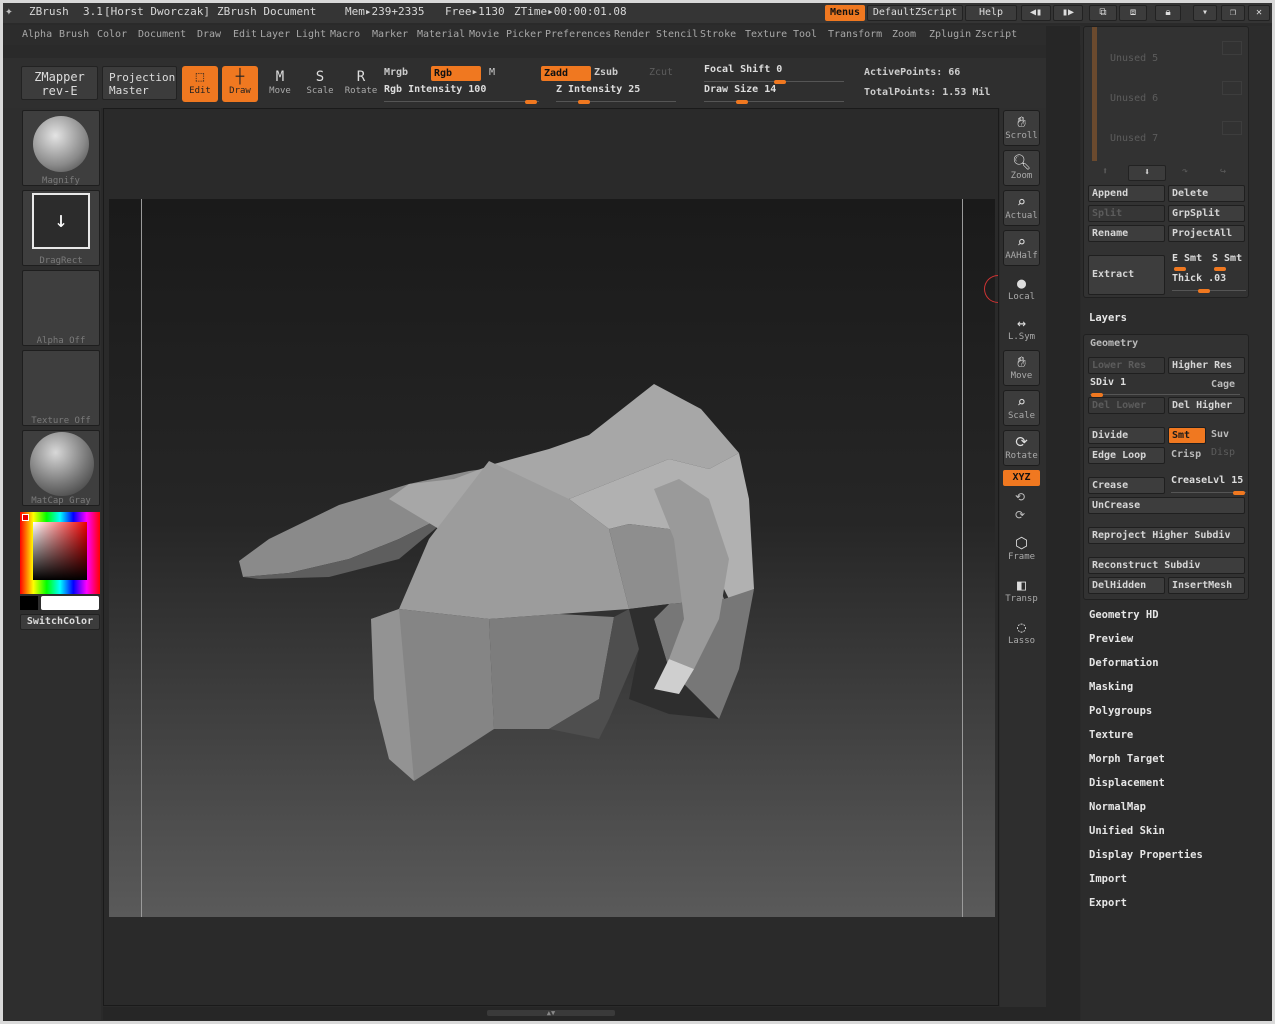  Describe the element at coordinates (1134, 138) in the screenshot. I see `subtool-slot-7: Unused 7` at that location.